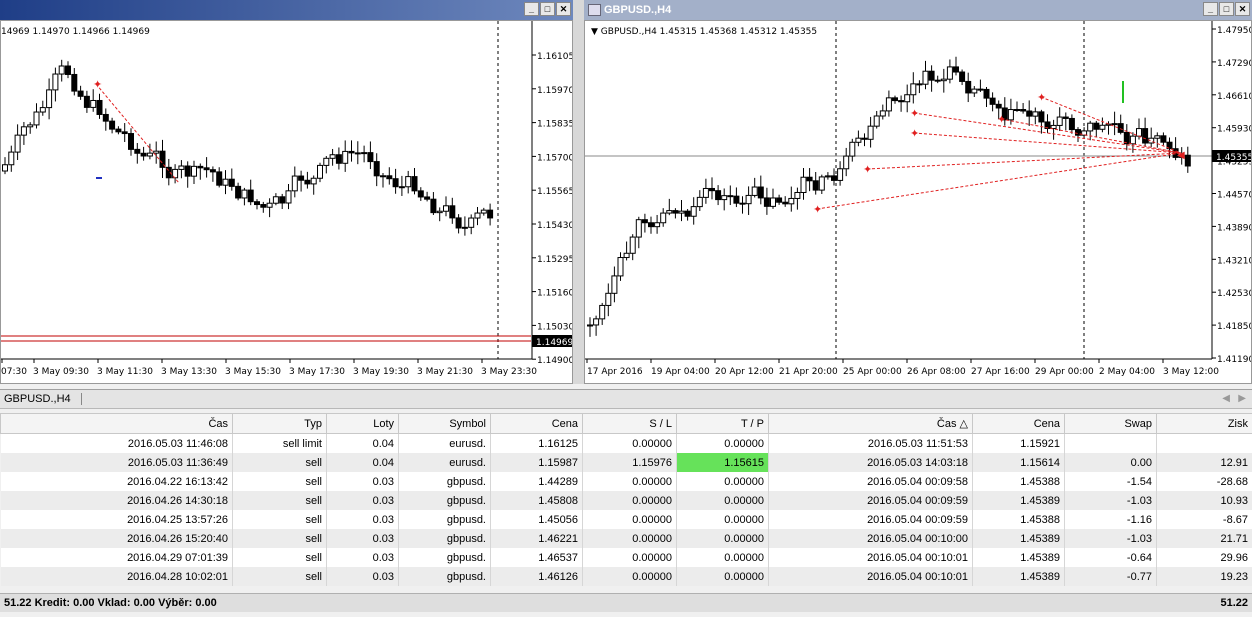 This screenshot has height=617, width=1252. I want to click on column-header: Čas, so click(116, 423).